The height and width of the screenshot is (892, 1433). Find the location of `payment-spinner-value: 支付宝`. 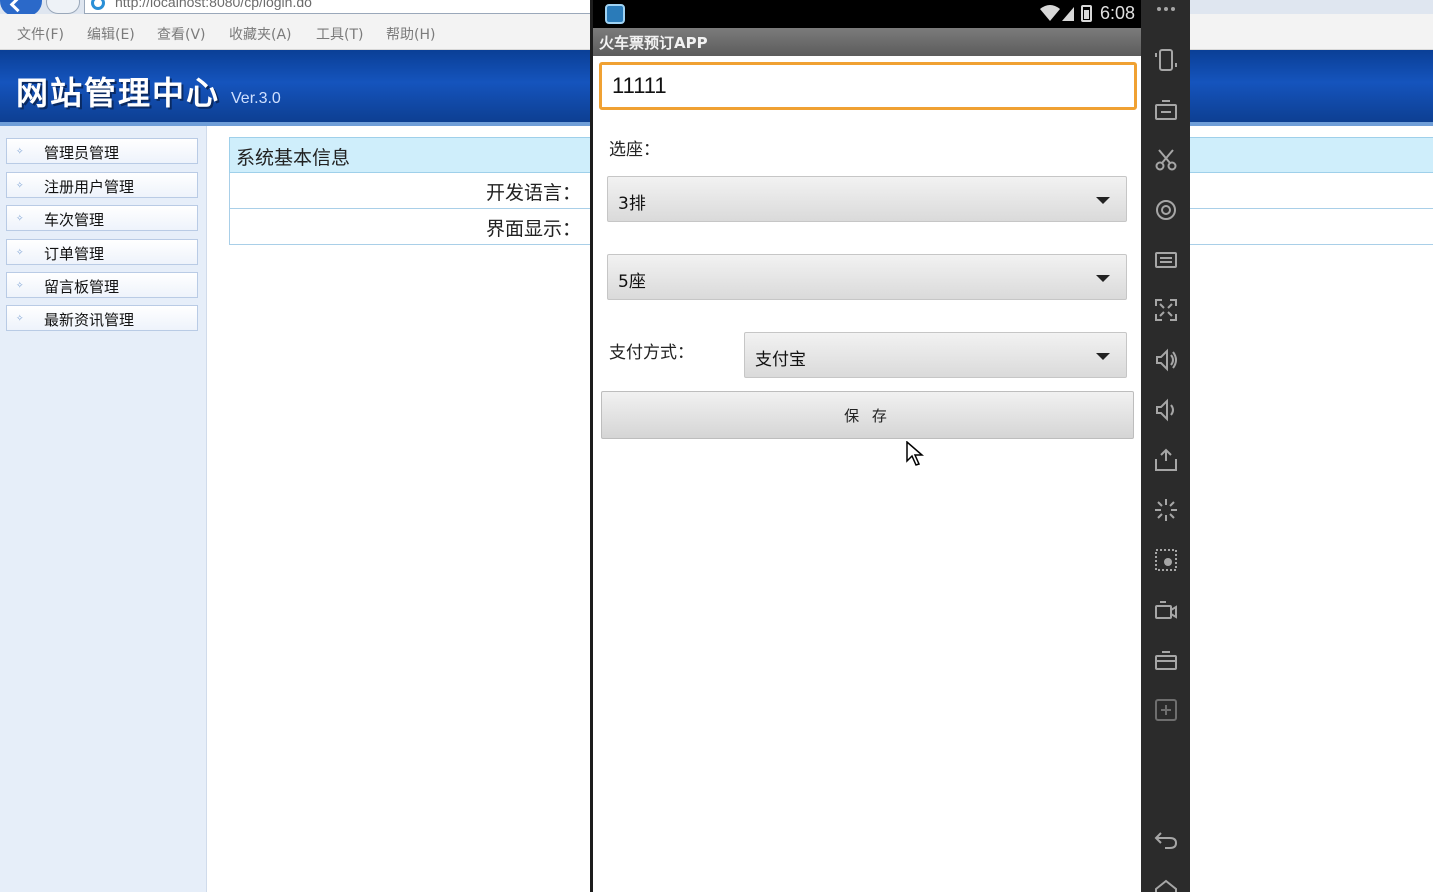

payment-spinner-value: 支付宝 is located at coordinates (780, 360).